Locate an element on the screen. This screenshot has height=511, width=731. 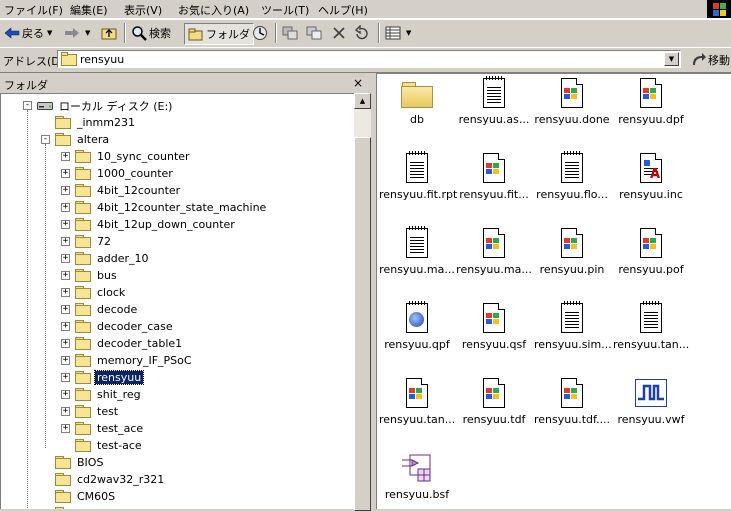
file-item: rensyuu.tdf is located at coordinates (494, 401).